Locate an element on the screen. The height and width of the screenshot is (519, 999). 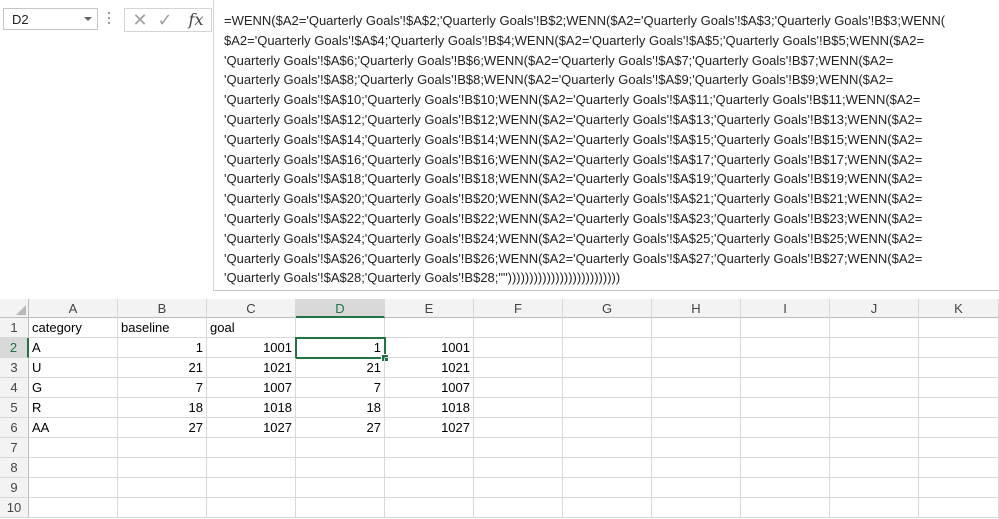
cell-g8 is located at coordinates (607, 468).